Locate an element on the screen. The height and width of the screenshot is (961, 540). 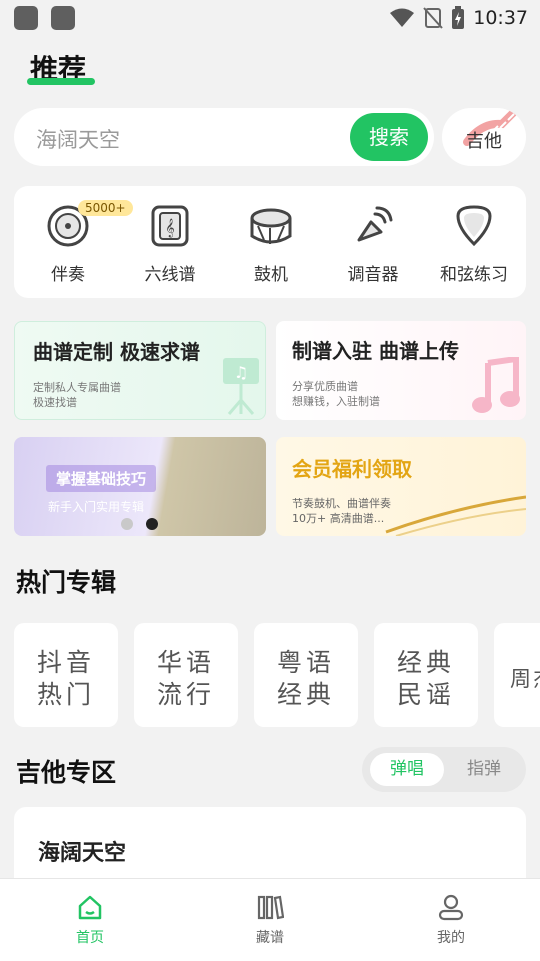
album-label: 民谣 is located at coordinates (425, 694).